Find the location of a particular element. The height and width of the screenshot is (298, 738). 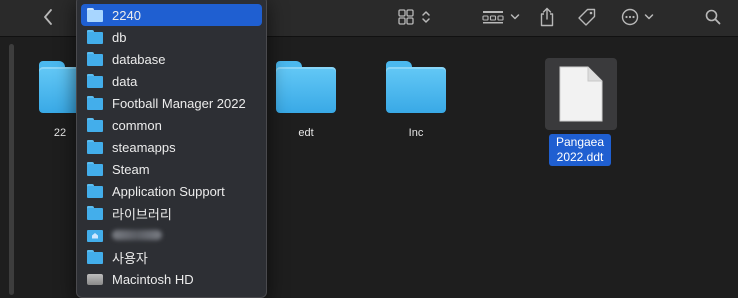

folder-item: edt is located at coordinates (306, 101).